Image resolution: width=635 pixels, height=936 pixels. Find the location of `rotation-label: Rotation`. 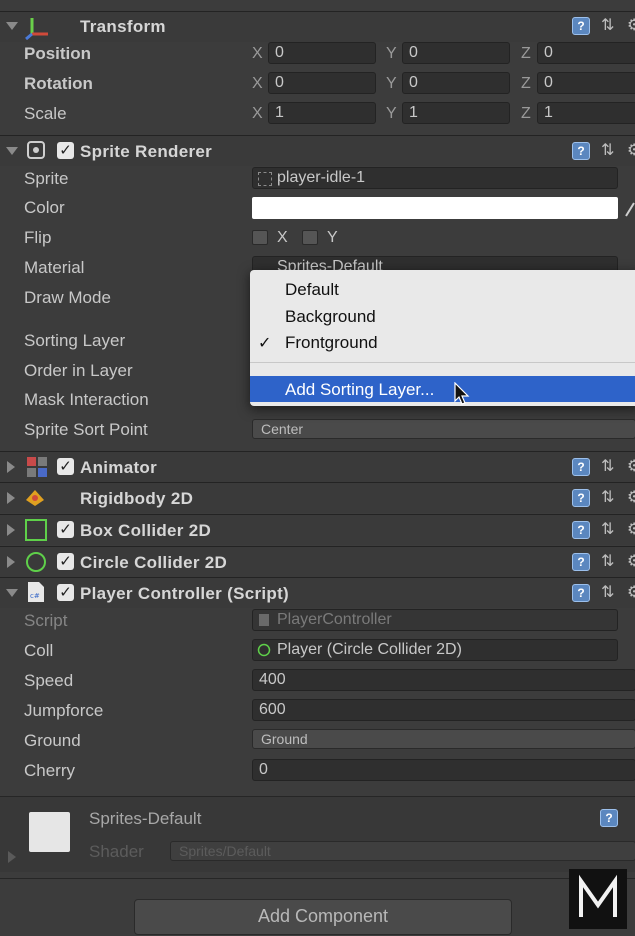

rotation-label: Rotation is located at coordinates (58, 83).